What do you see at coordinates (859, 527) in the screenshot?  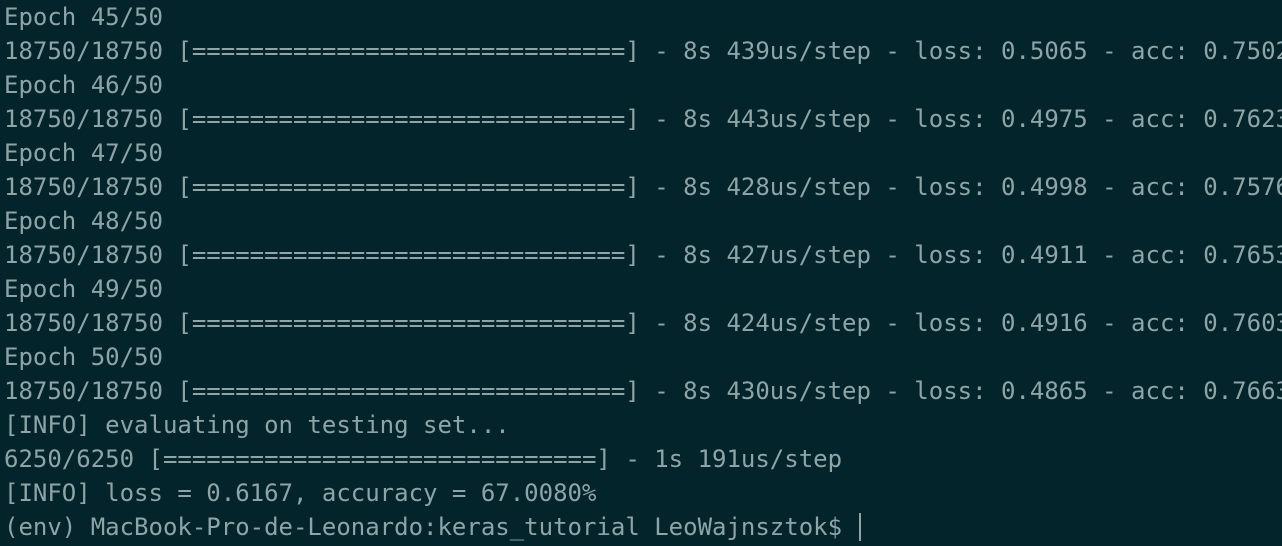 I see `text-cursor` at bounding box center [859, 527].